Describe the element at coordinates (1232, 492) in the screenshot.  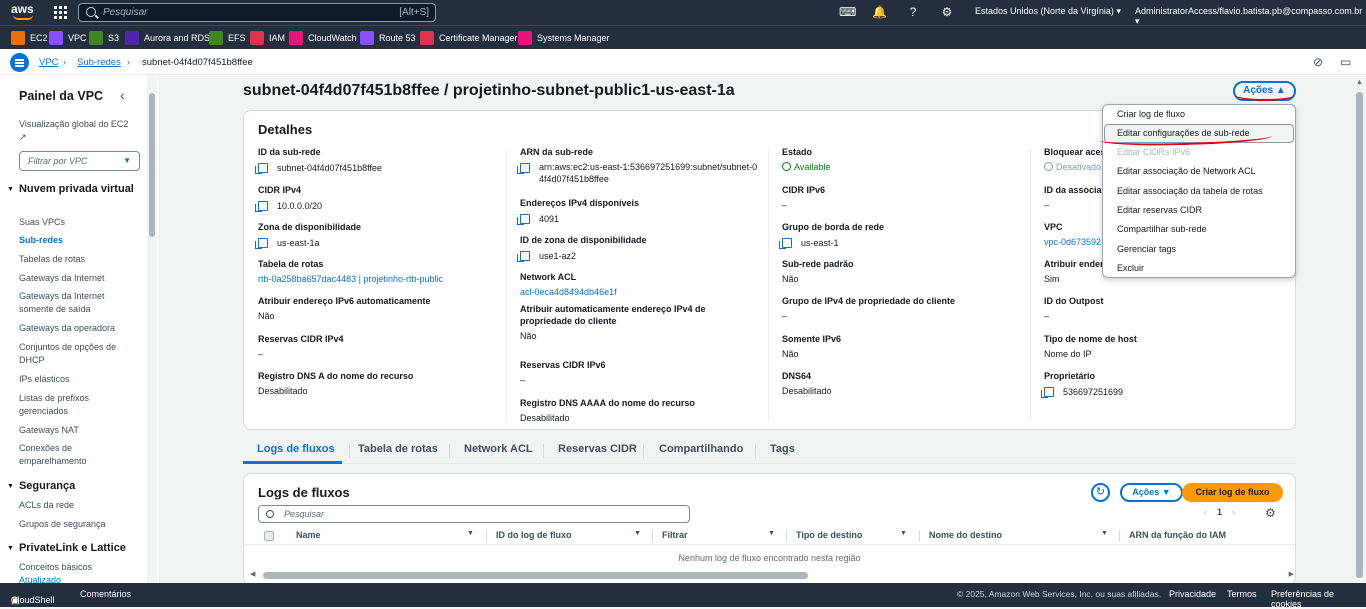
I see `create-flow-log-button: Criar log de fluxo` at that location.